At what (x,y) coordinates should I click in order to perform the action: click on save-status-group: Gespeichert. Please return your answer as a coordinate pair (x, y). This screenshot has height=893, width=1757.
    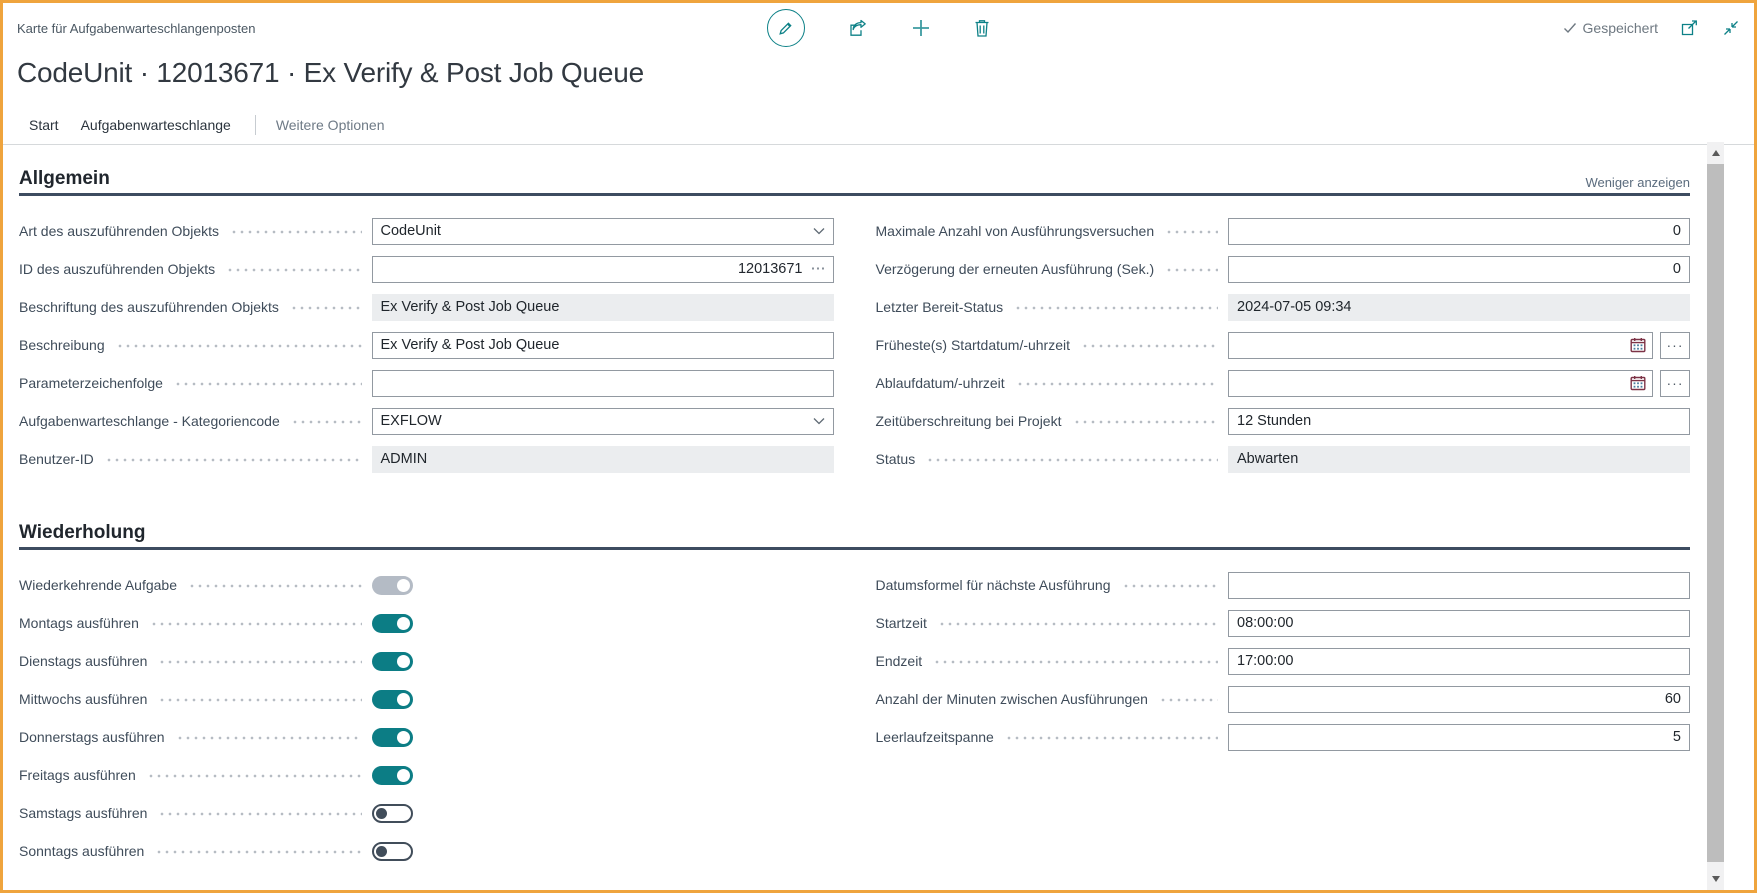
    Looking at the image, I should click on (1651, 28).